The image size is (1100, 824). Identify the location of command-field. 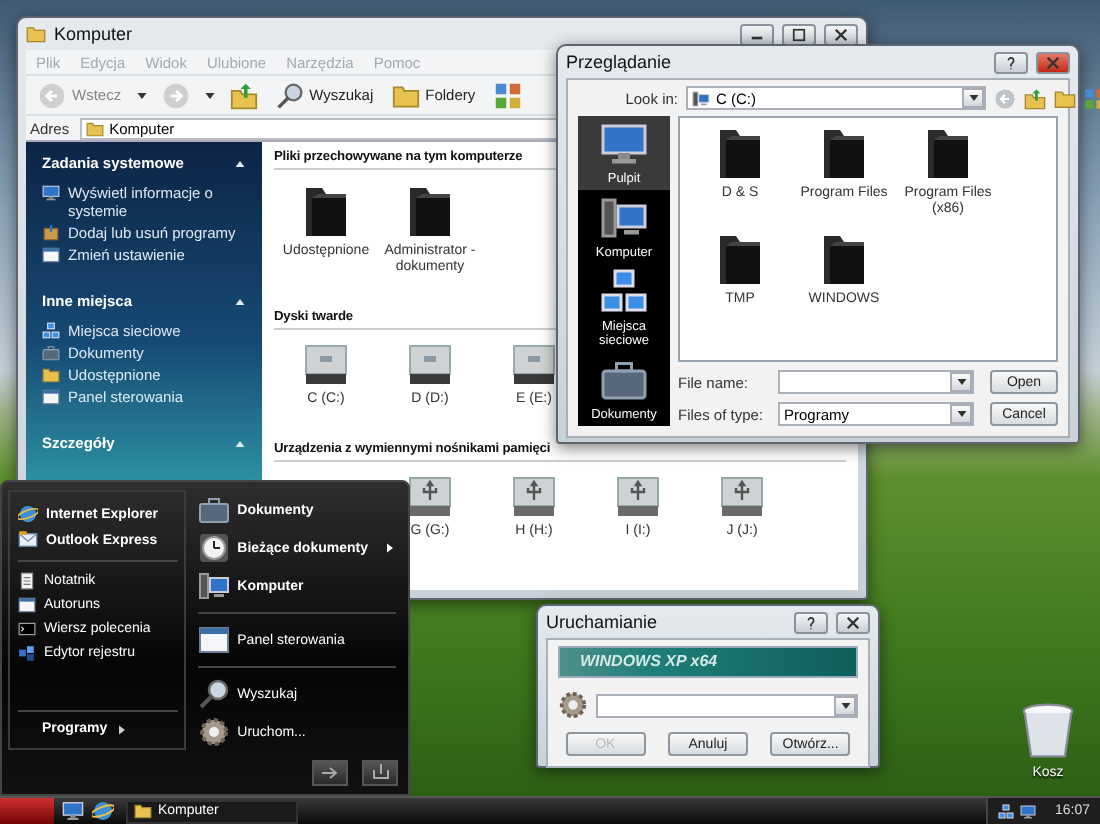
(727, 705).